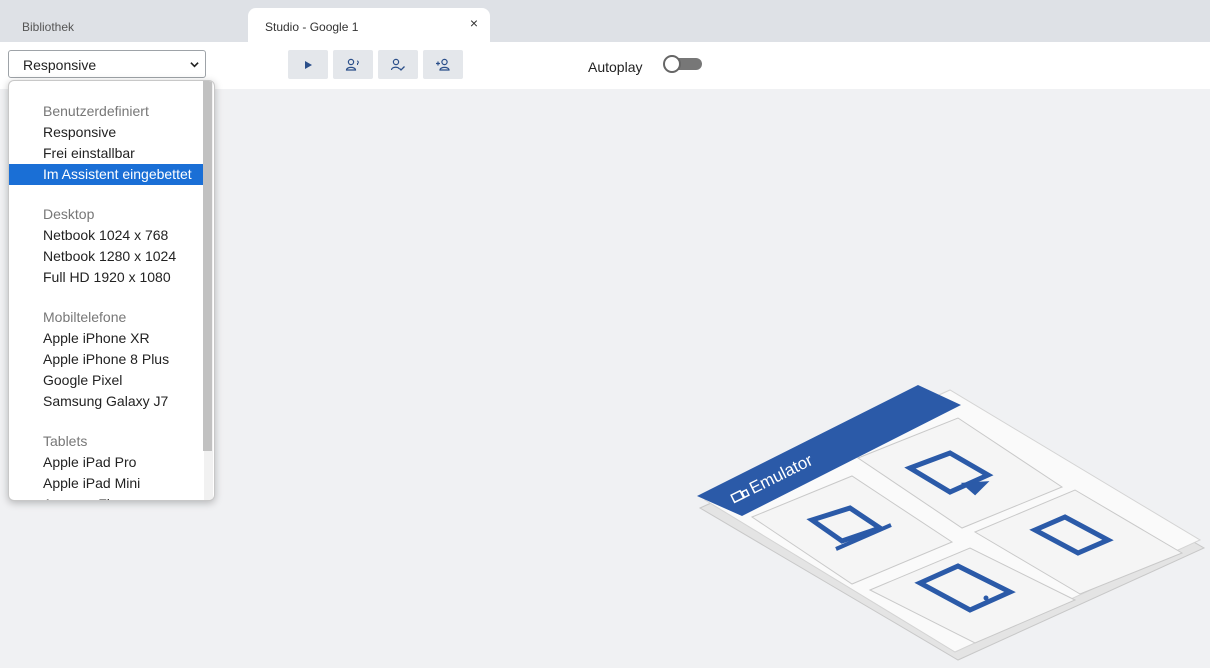  Describe the element at coordinates (107, 174) in the screenshot. I see `dropdown-option: Im Assistent eingebettet` at that location.